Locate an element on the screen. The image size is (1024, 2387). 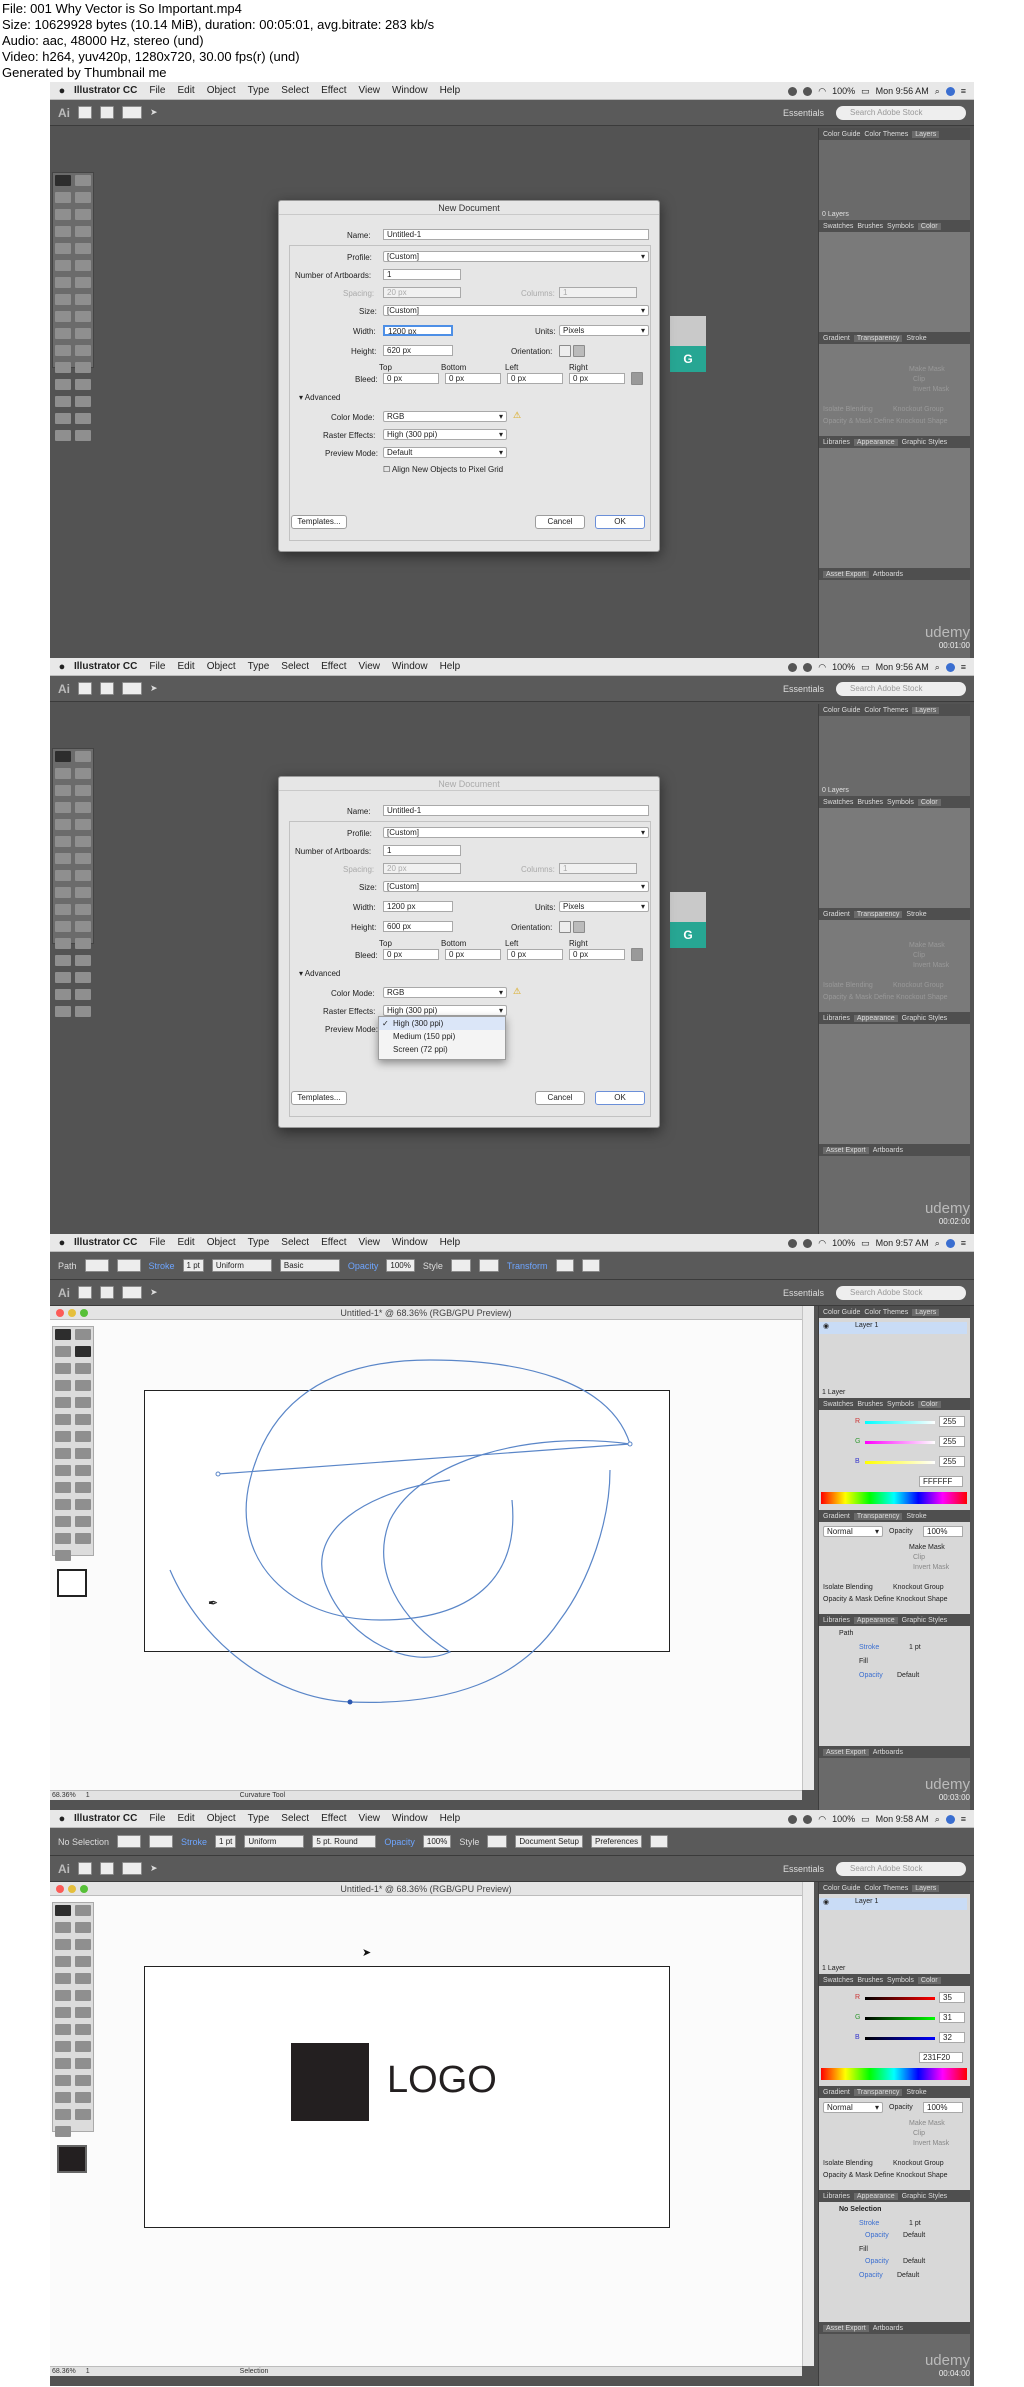
vertical-scrollbar is located at coordinates (808, 2124).